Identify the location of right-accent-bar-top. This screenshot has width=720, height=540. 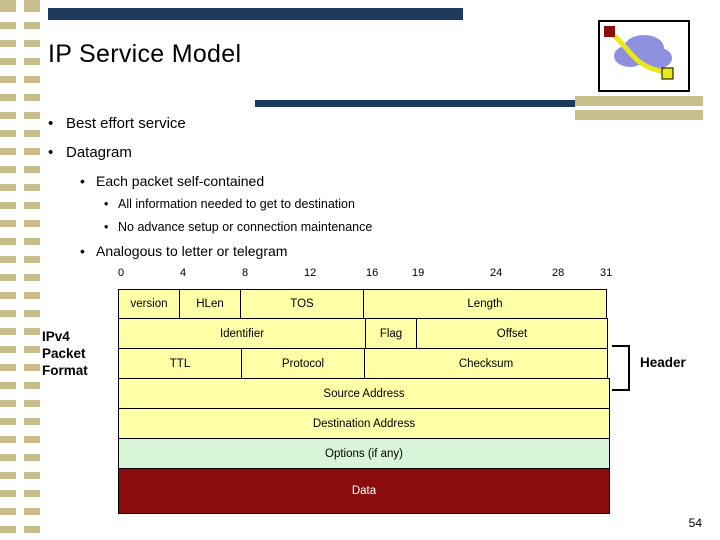
(639, 101).